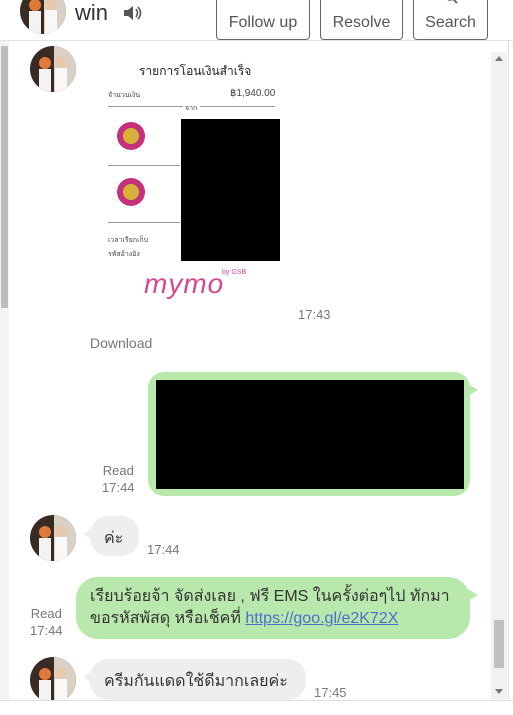 Image resolution: width=513 pixels, height=715 pixels. I want to click on resolve-label: Resolve, so click(361, 22).